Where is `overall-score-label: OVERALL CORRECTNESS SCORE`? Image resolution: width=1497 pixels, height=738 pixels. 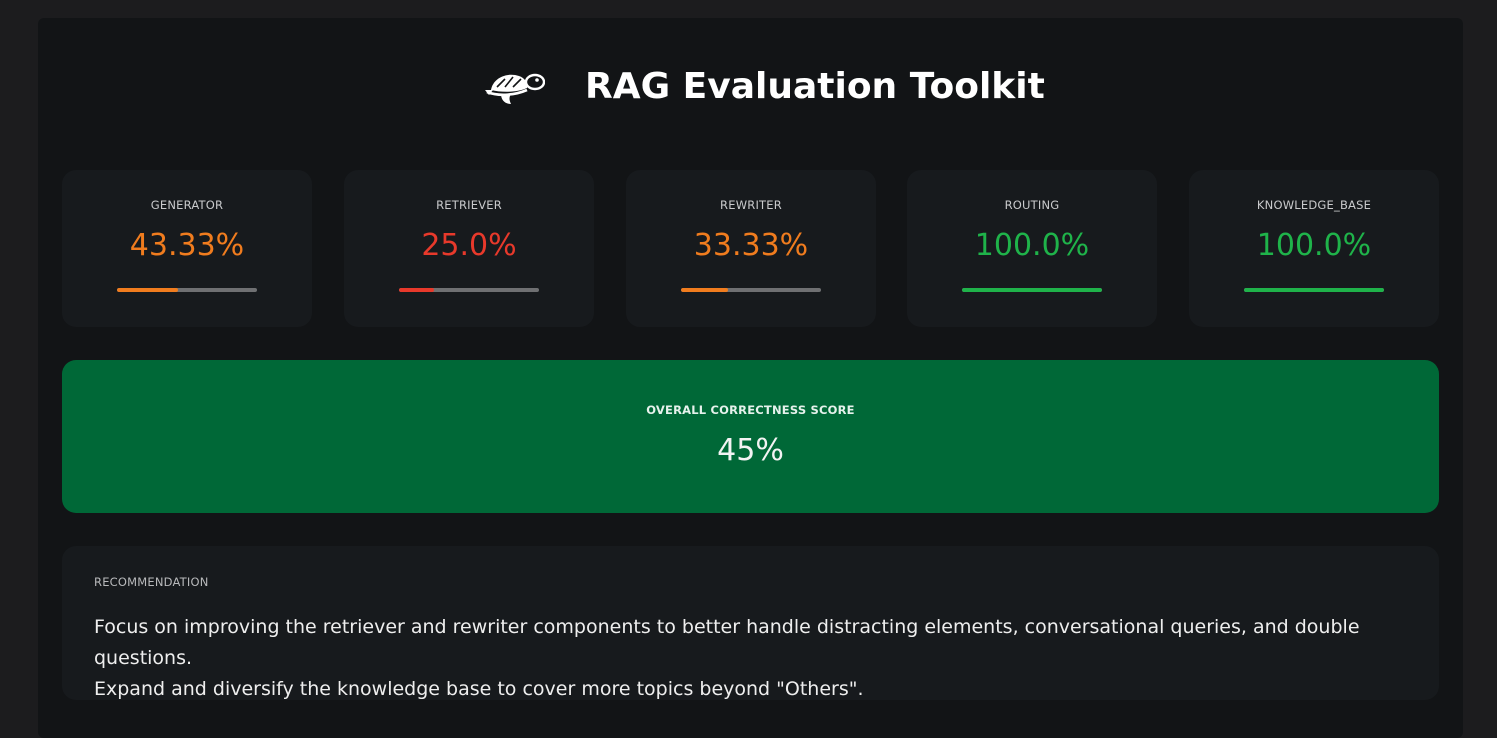
overall-score-label: OVERALL CORRECTNESS SCORE is located at coordinates (750, 410).